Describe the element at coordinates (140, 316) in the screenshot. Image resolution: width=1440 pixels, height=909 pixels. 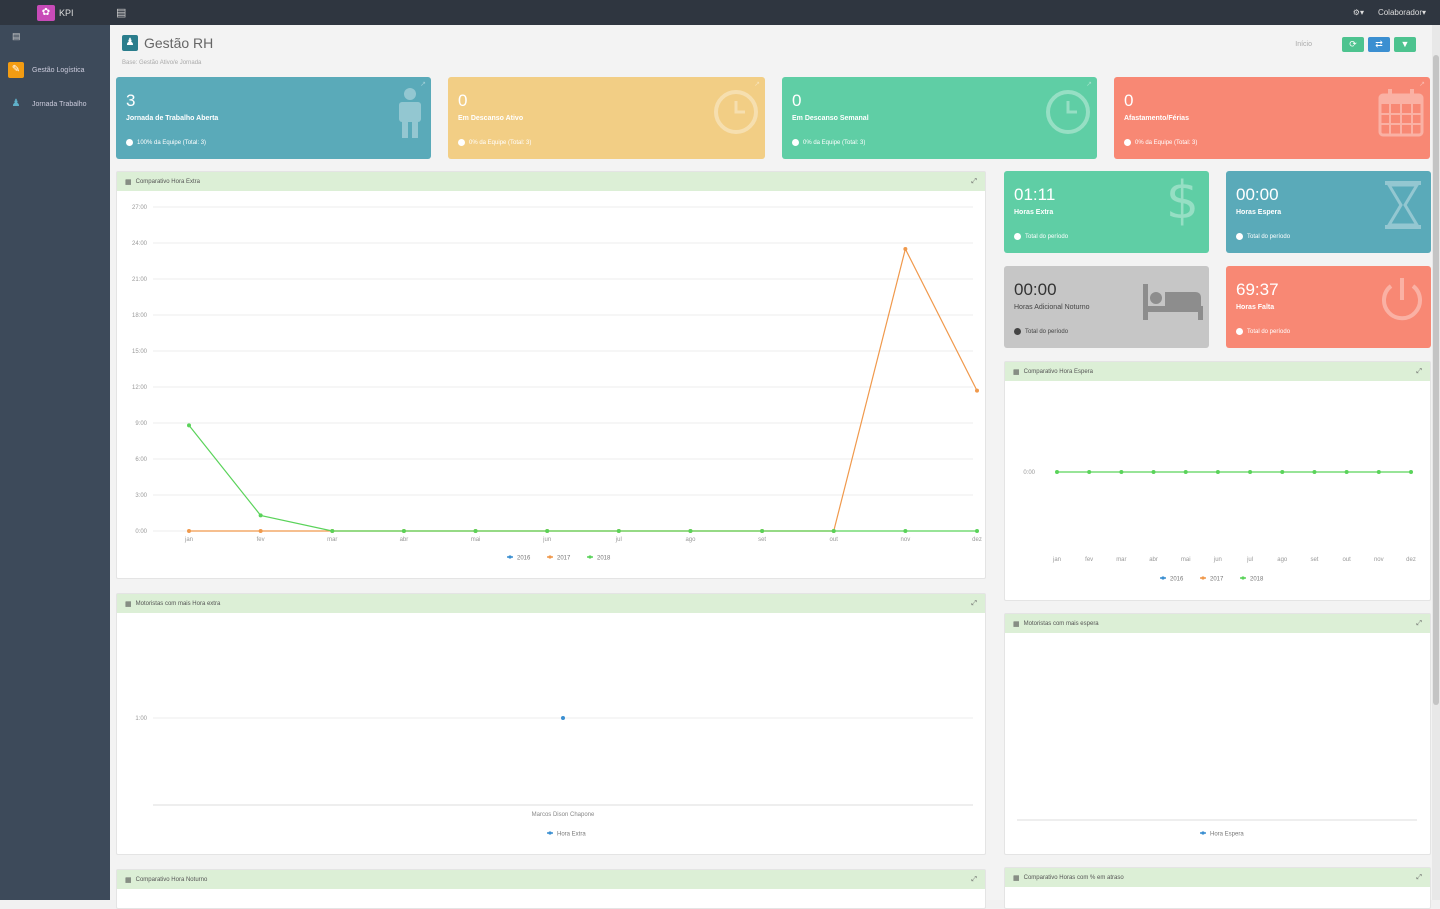
I see `y-tick-label: 18:00` at that location.